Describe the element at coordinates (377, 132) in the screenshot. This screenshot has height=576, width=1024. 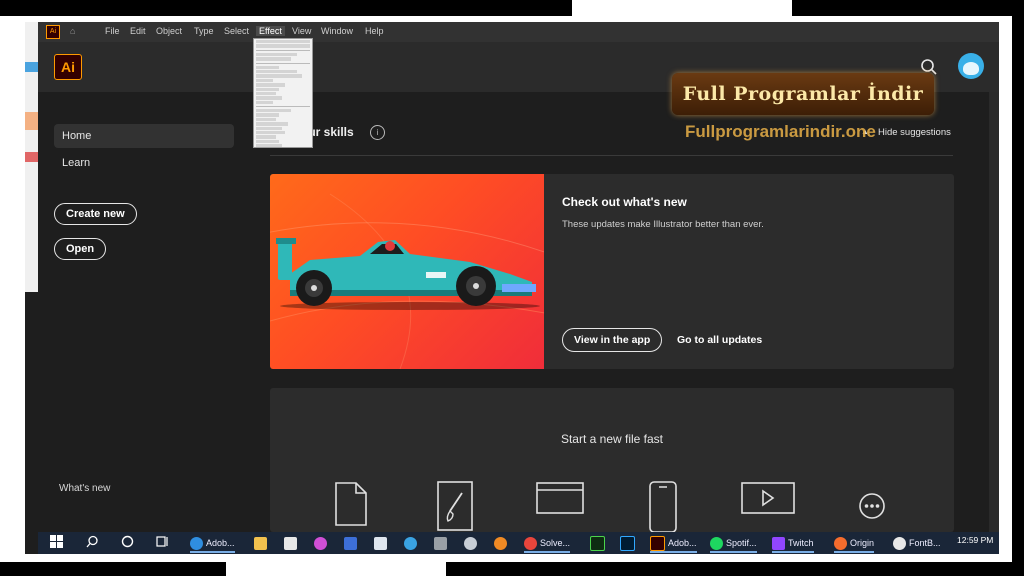
I see `info-icon: i` at that location.